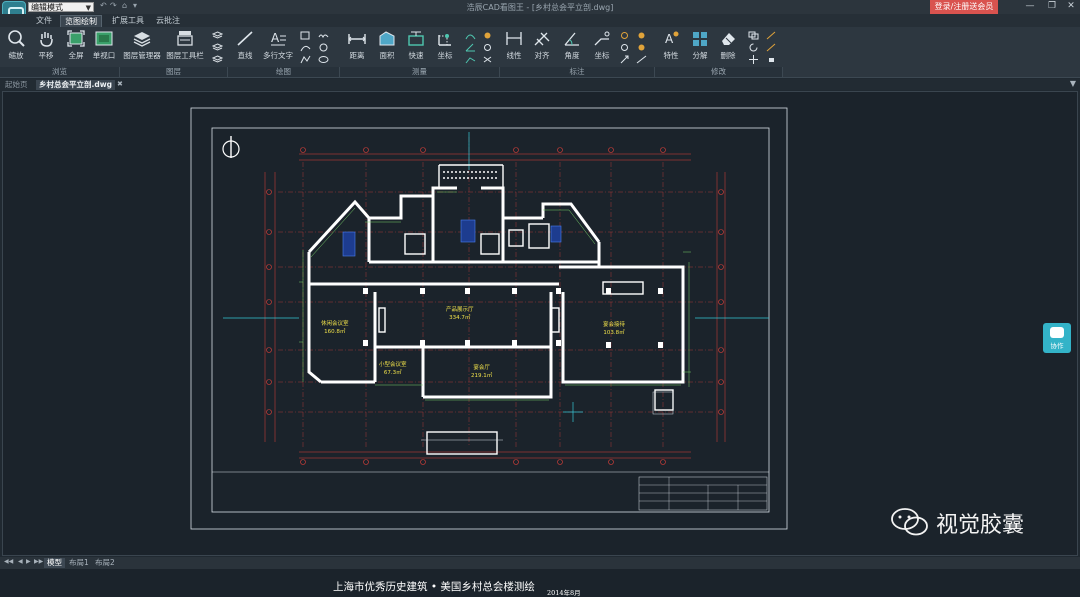 The height and width of the screenshot is (597, 1080). Describe the element at coordinates (753, 47) in the screenshot. I see `rotate-icon` at that location.